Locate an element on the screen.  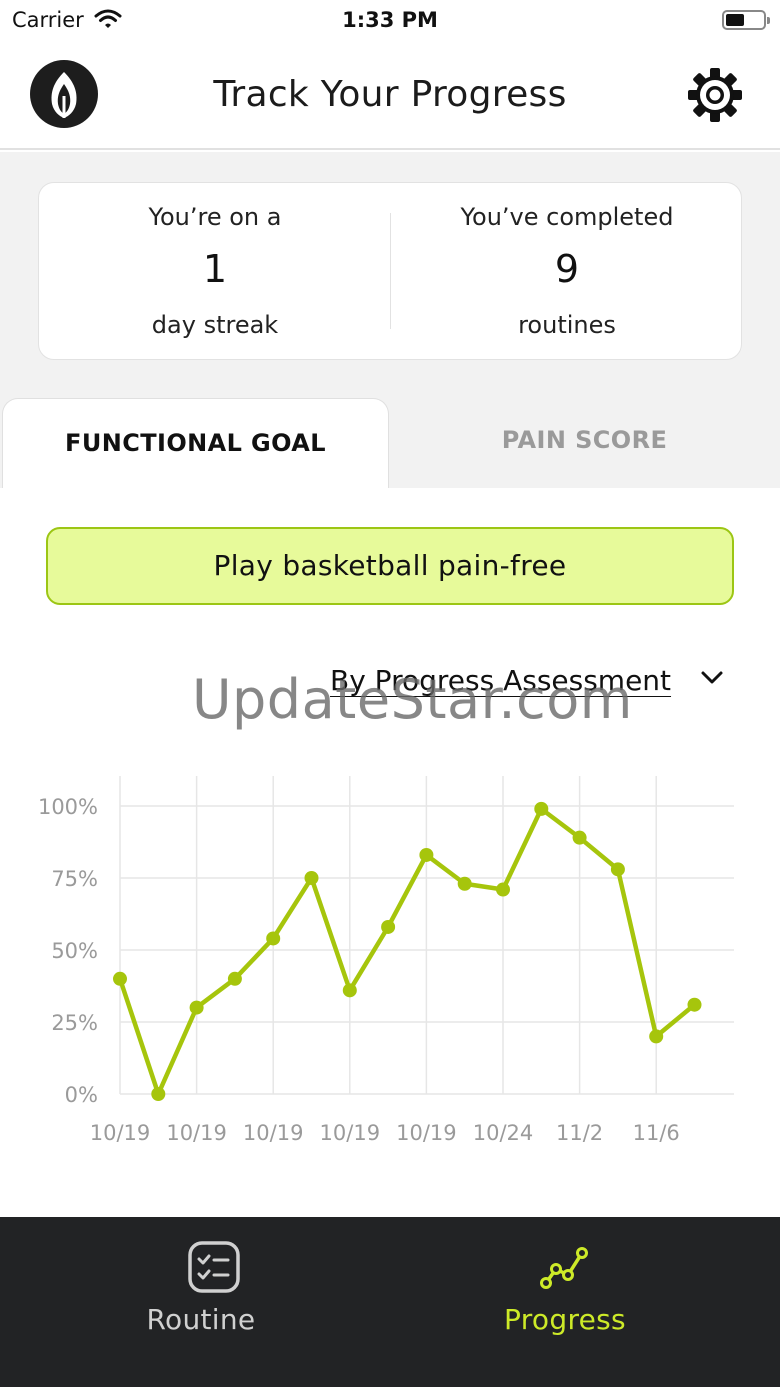
page-title: Track Your Progress is located at coordinates (390, 94).